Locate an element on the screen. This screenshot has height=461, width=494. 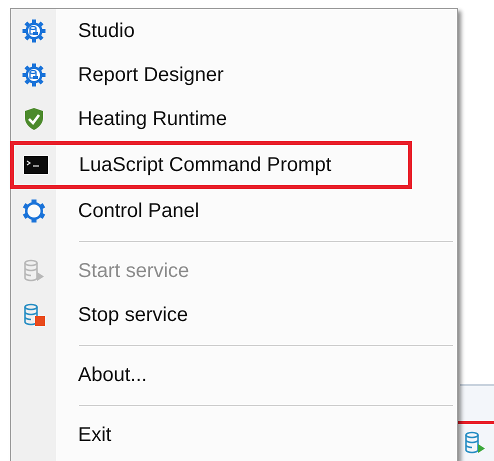
menu-item: Studio is located at coordinates (234, 31).